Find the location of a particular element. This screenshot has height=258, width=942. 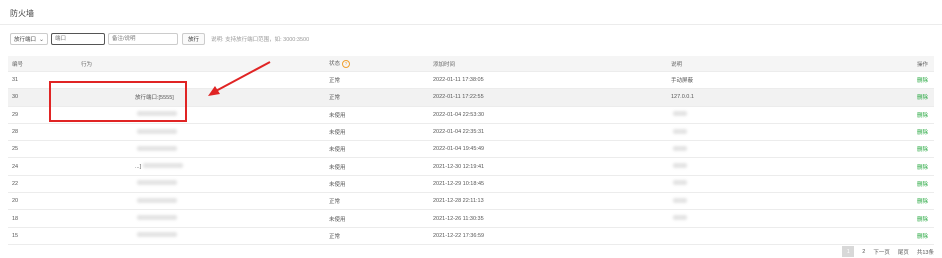

page-1: 1 is located at coordinates (848, 251).